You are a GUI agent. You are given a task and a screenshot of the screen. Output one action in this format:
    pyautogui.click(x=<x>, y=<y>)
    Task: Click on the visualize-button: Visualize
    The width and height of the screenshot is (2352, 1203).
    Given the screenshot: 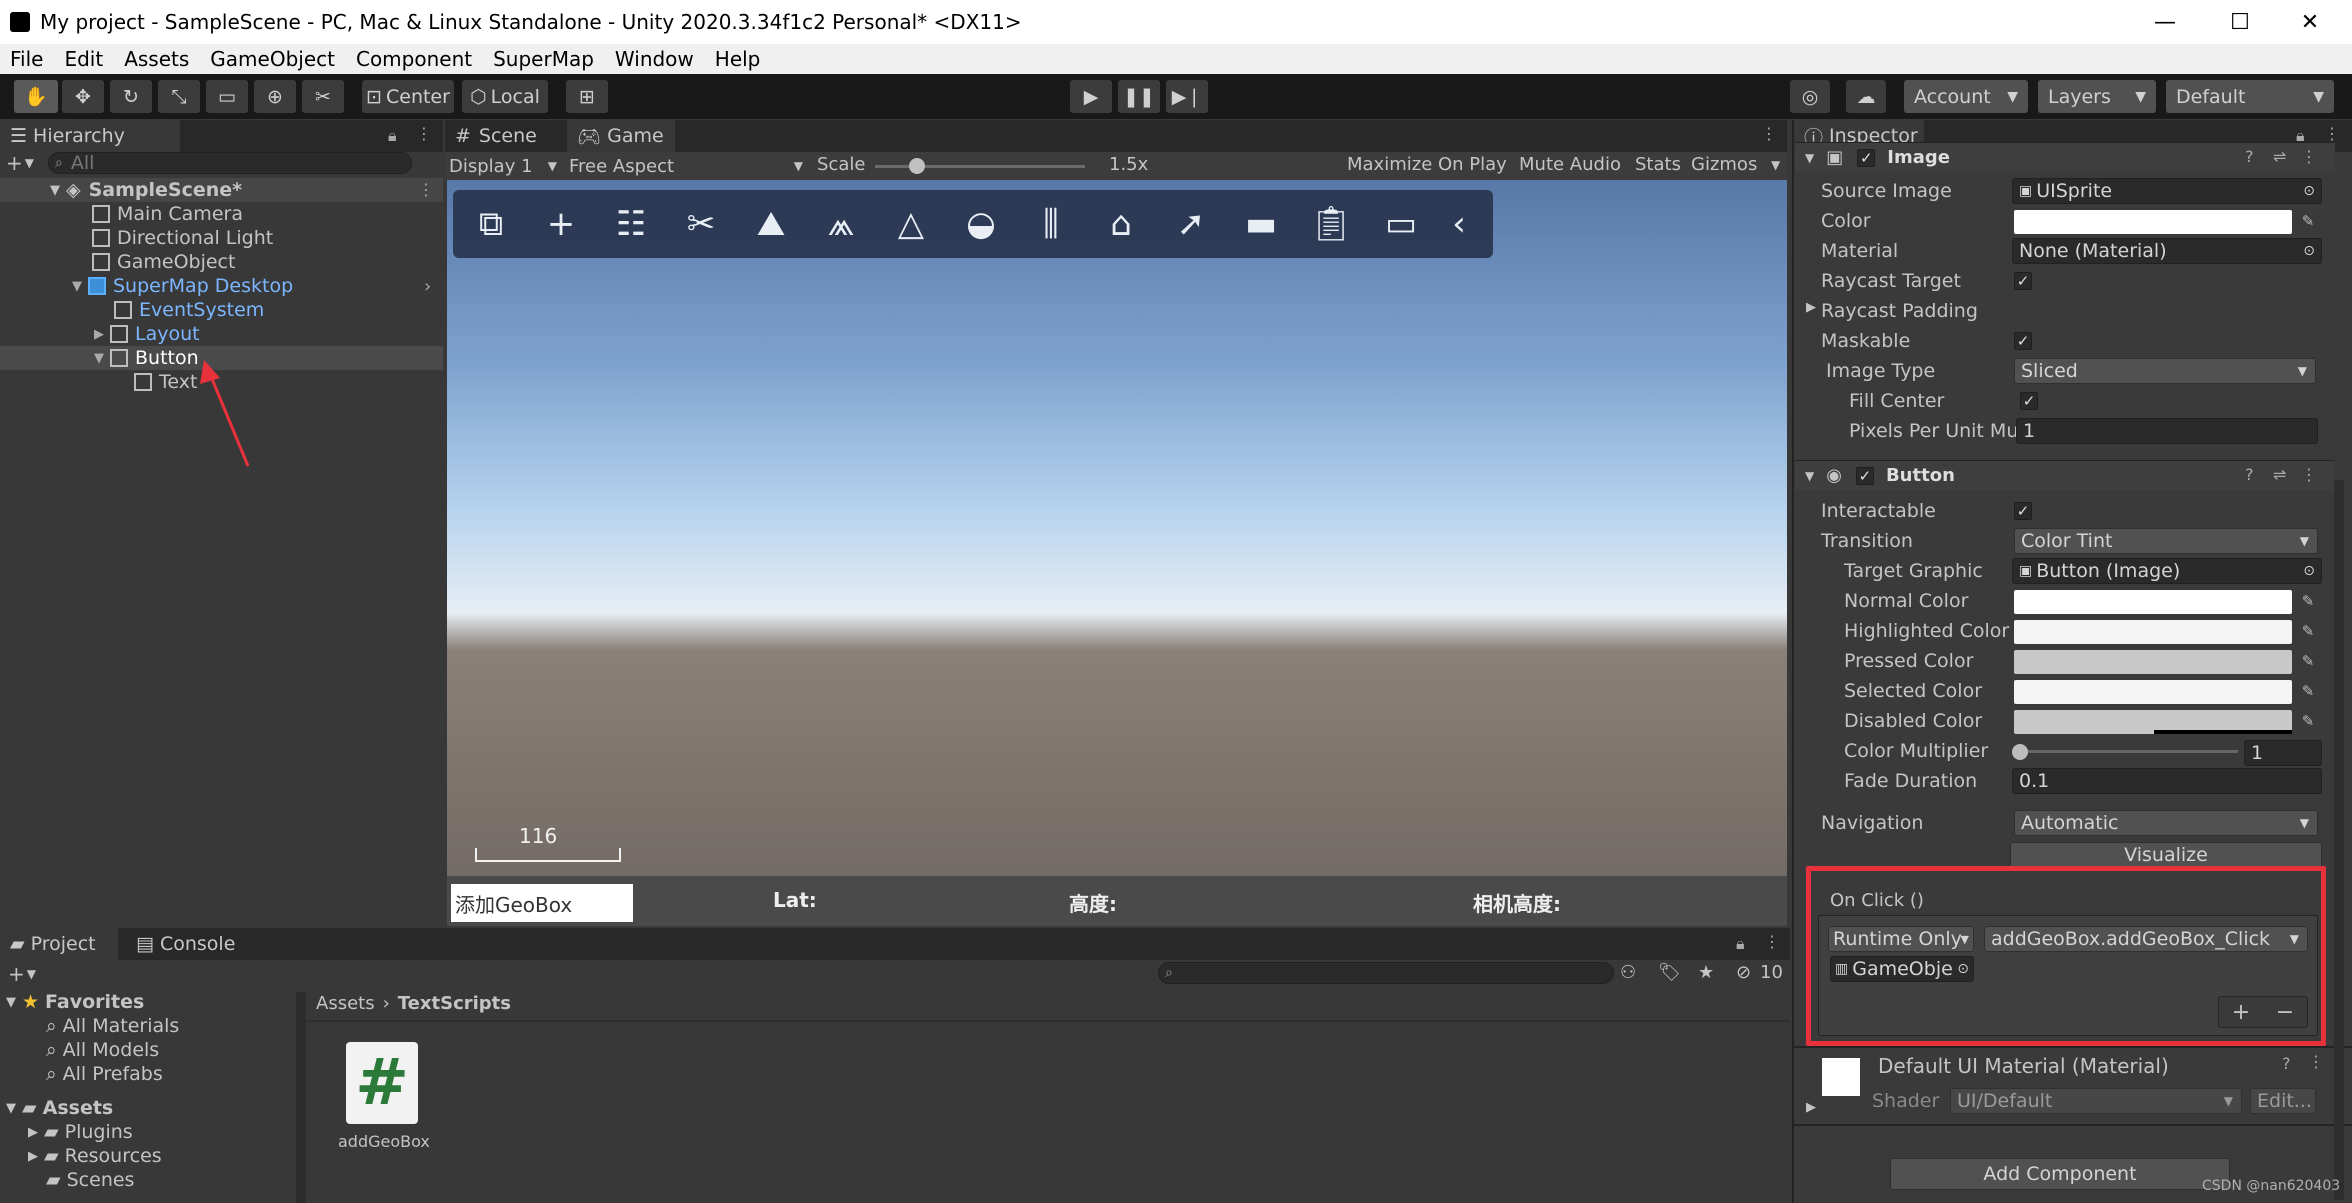 What is the action you would take?
    pyautogui.click(x=2166, y=855)
    